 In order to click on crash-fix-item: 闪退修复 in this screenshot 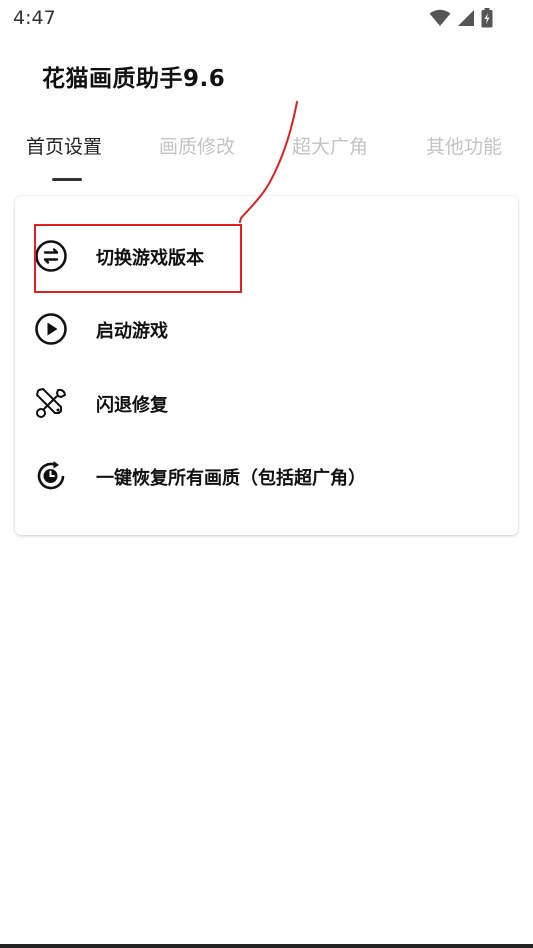, I will do `click(266, 403)`.